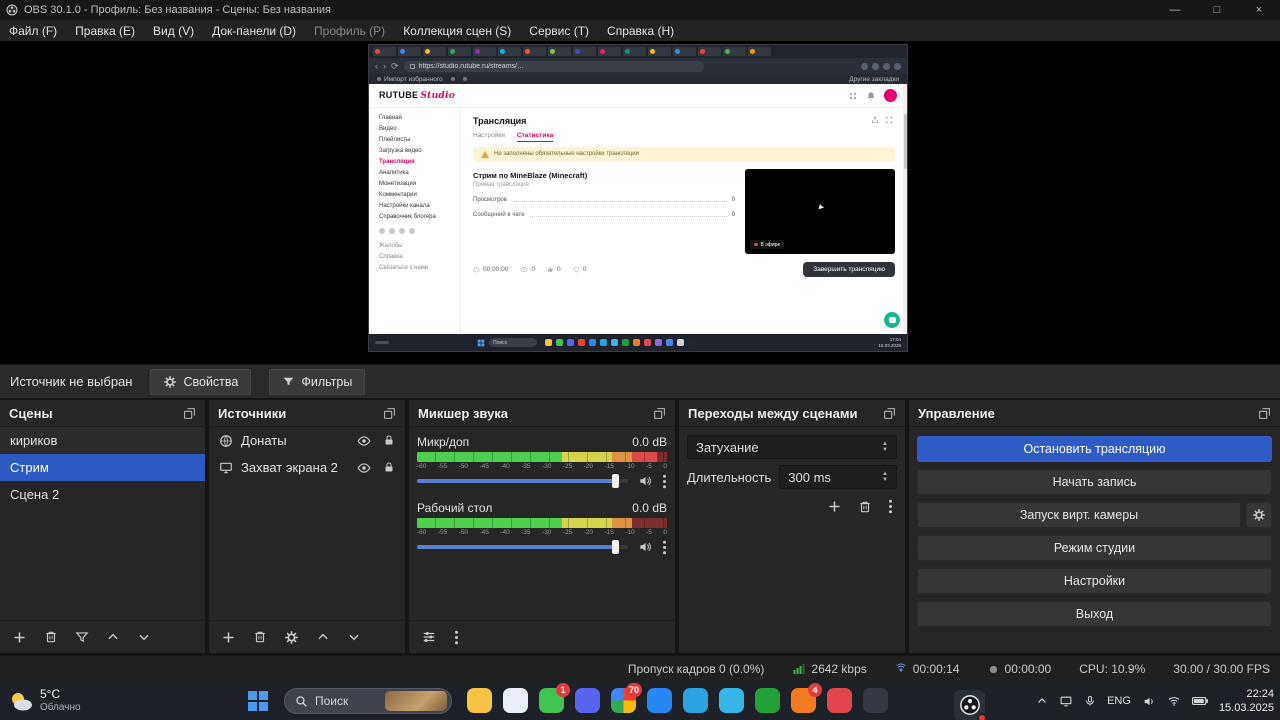 This screenshot has height=720, width=1280. What do you see at coordinates (581, 342) in the screenshot?
I see `captured-app-icon` at bounding box center [581, 342].